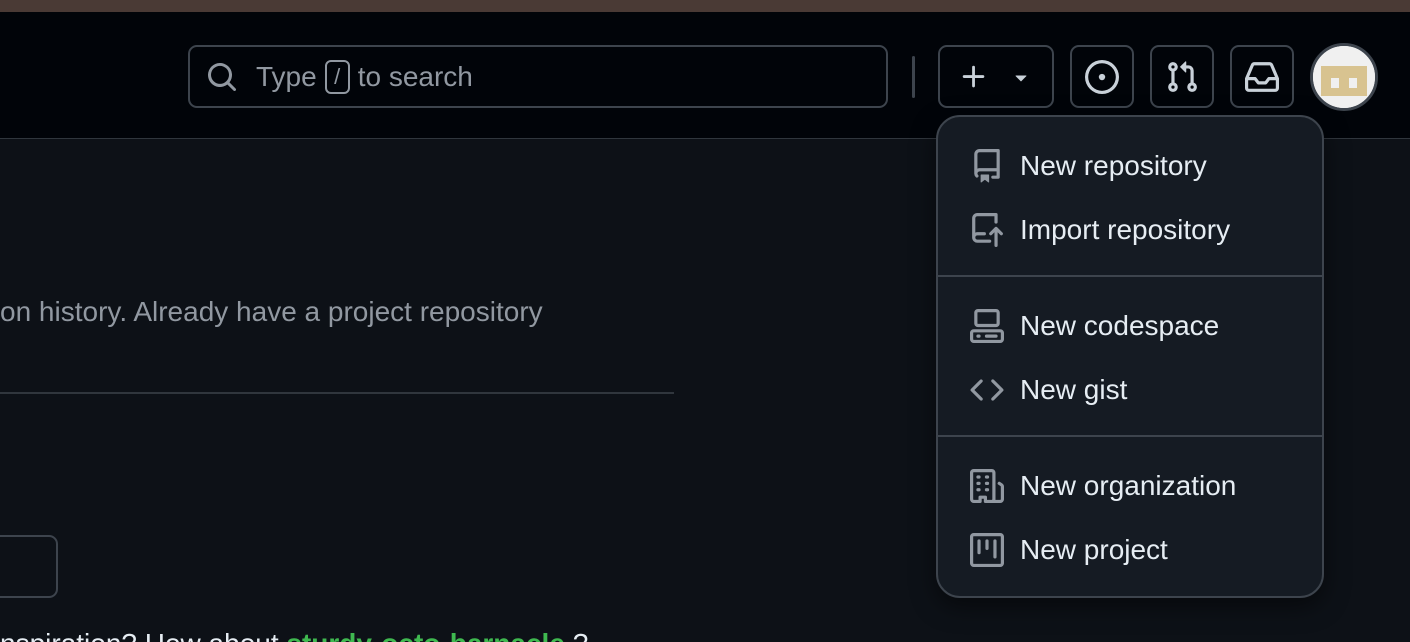 Image resolution: width=1410 pixels, height=642 pixels. Describe the element at coordinates (538, 76) in the screenshot. I see `search-input: Type / to search` at that location.